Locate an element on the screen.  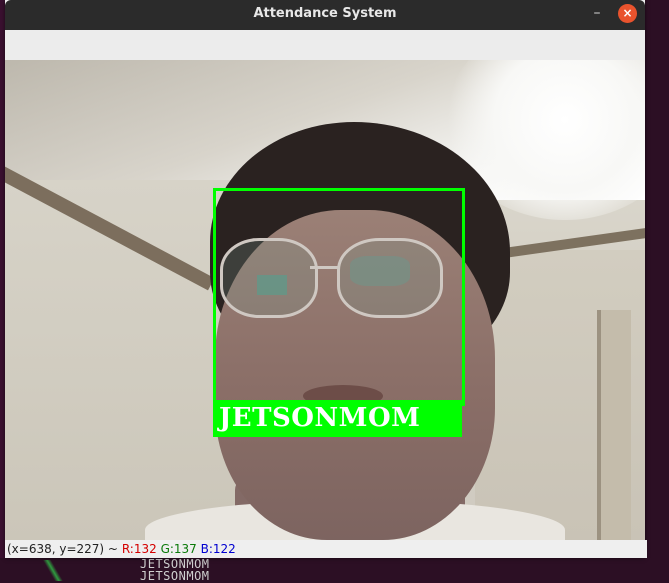
pixel-red-value: R:132 is located at coordinates (139, 549).